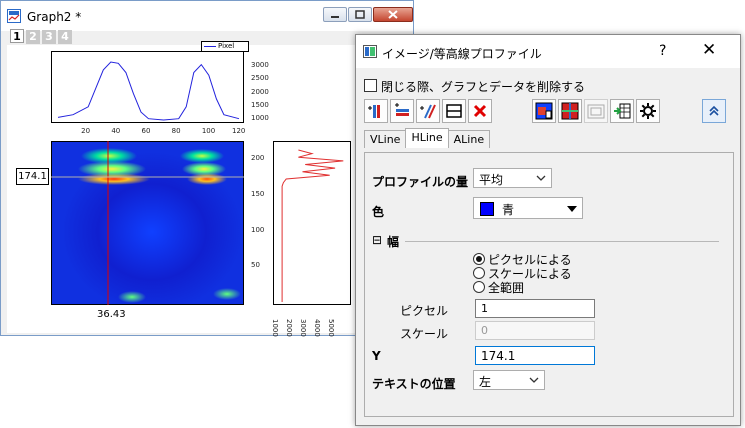  What do you see at coordinates (479, 273) in the screenshot?
I see `radio-scale` at bounding box center [479, 273].